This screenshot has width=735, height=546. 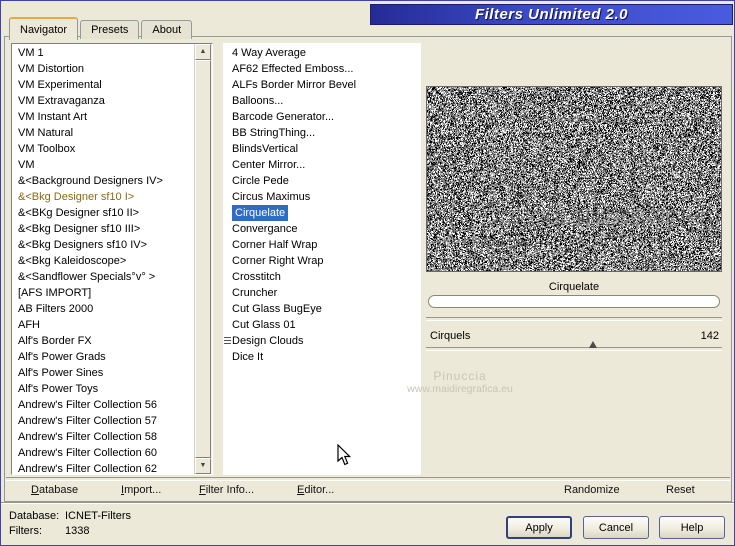 I want to click on filter-item: ALFs Border Mirror Bevel, so click(x=322, y=85).